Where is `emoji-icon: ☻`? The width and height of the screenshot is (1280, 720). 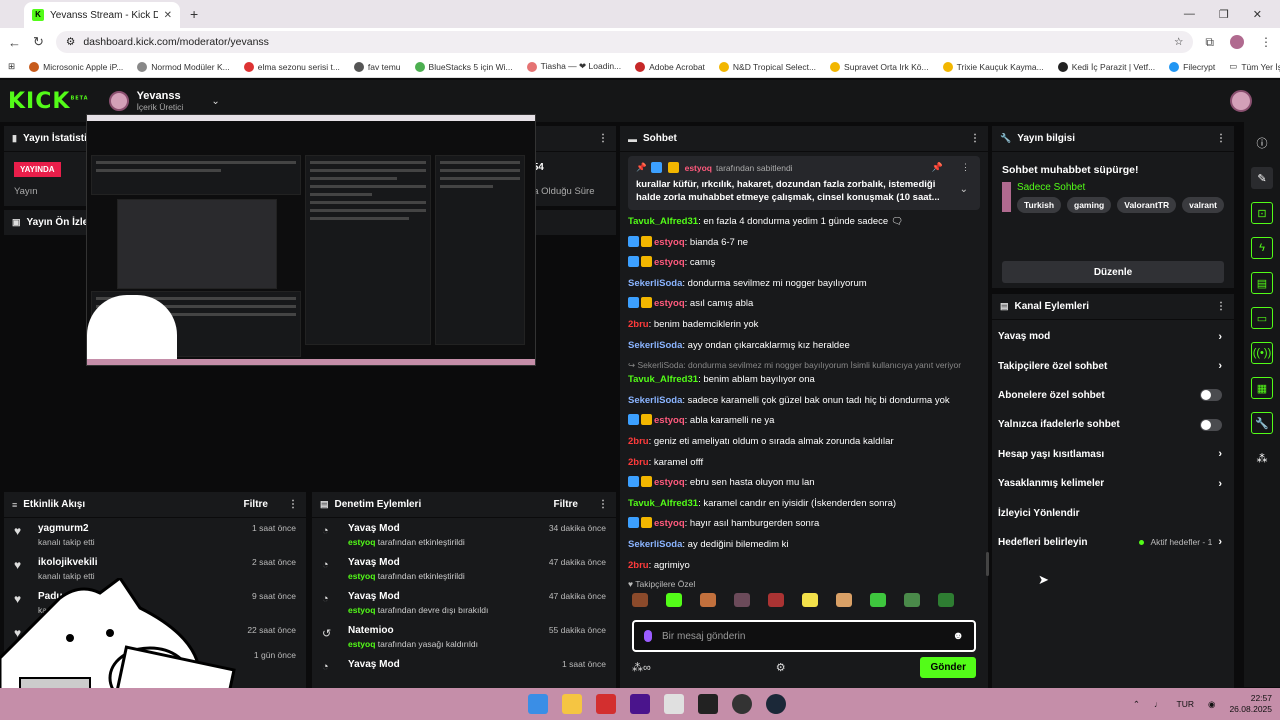
emoji-icon: ☻ is located at coordinates (958, 636).